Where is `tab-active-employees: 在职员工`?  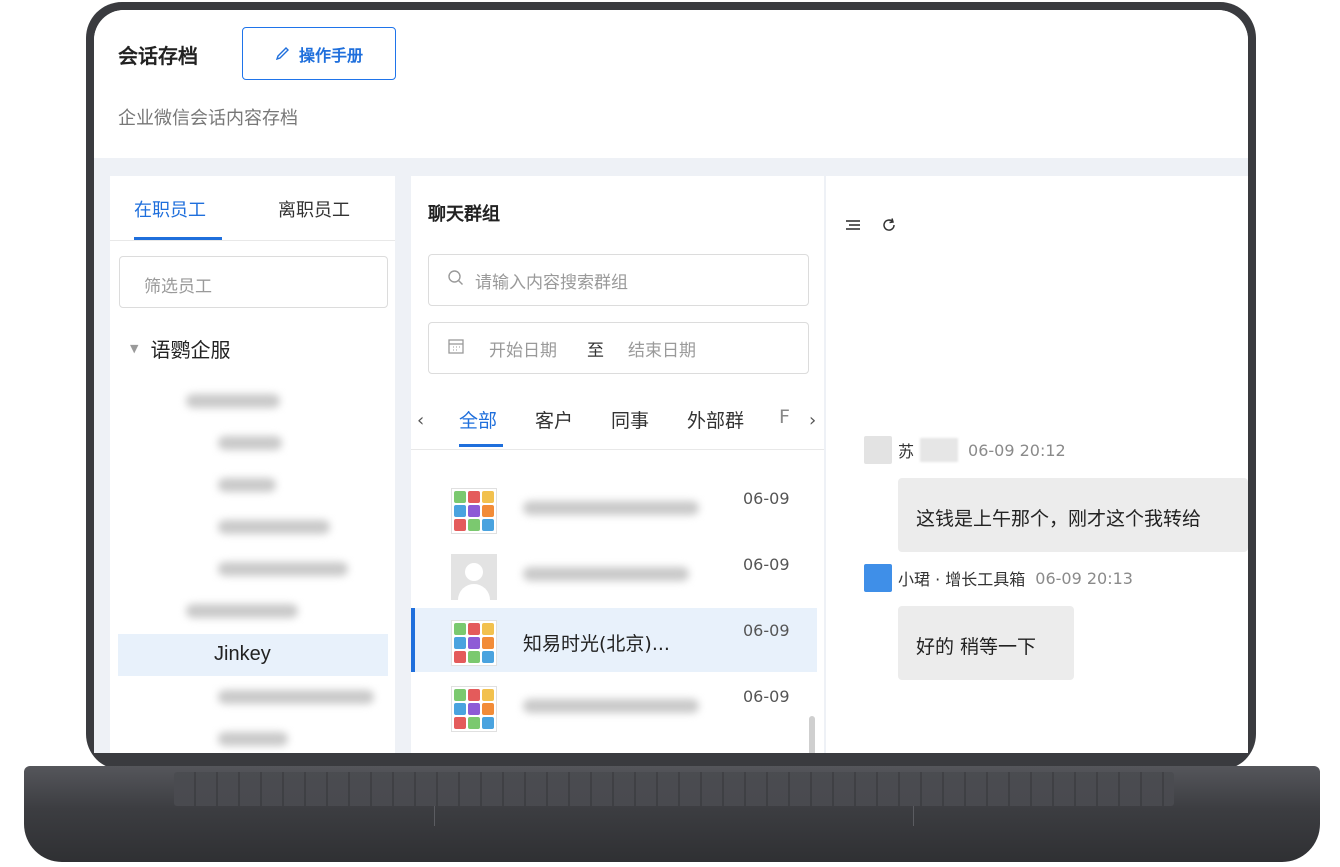 tab-active-employees: 在职员工 is located at coordinates (170, 209).